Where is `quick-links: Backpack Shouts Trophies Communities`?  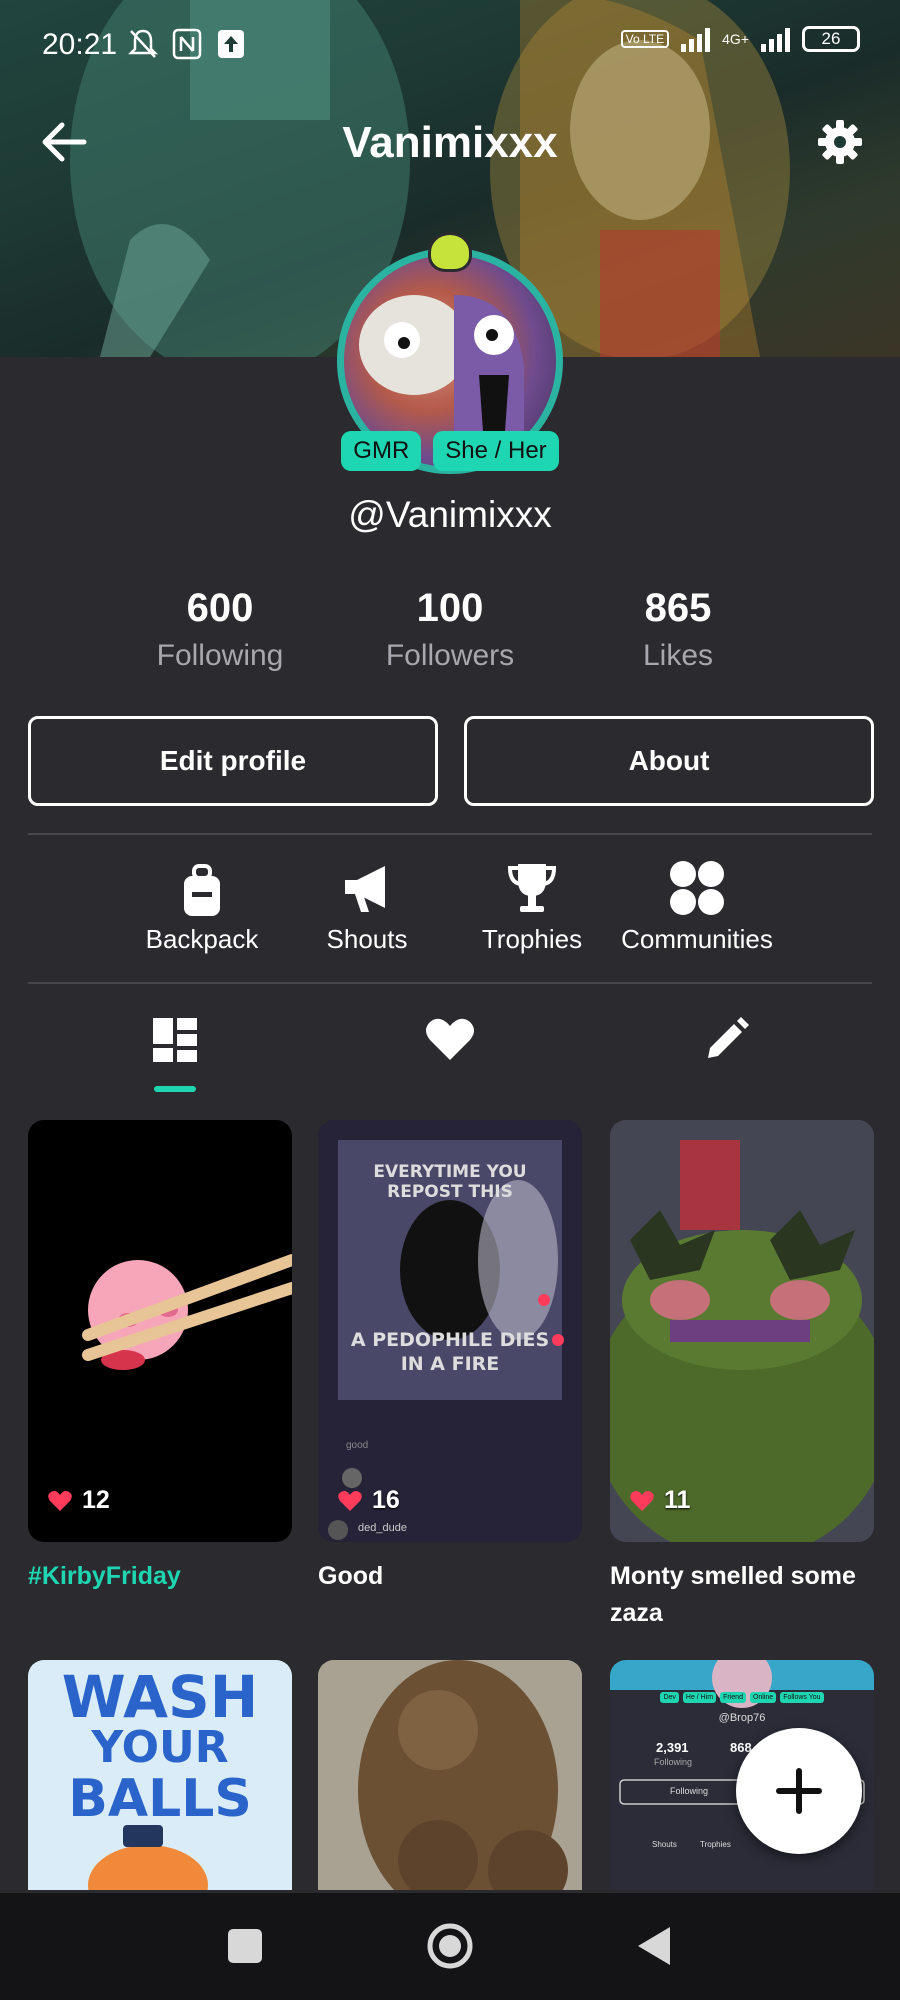
quick-links: Backpack Shouts Trophies Communities is located at coordinates (450, 908).